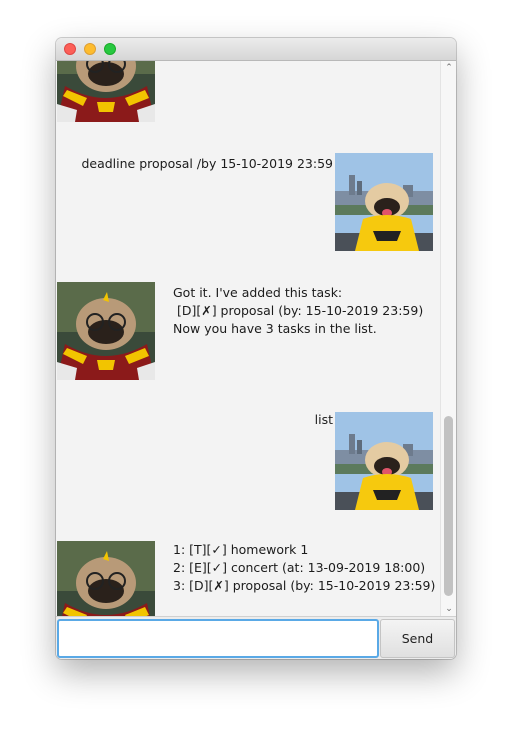  Describe the element at coordinates (448, 338) in the screenshot. I see `vertical-scrollbar: ⌃ ⌄` at that location.